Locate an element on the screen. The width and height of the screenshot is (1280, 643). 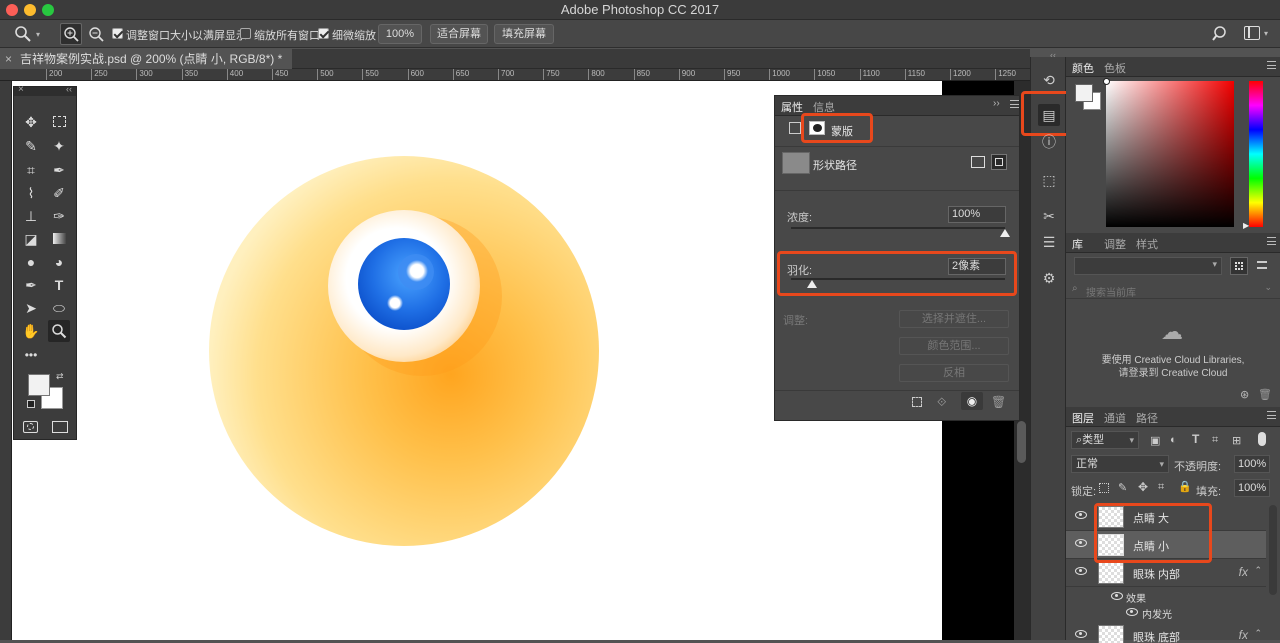
paths-panel-icon: ⬚ is located at coordinates (1049, 180).